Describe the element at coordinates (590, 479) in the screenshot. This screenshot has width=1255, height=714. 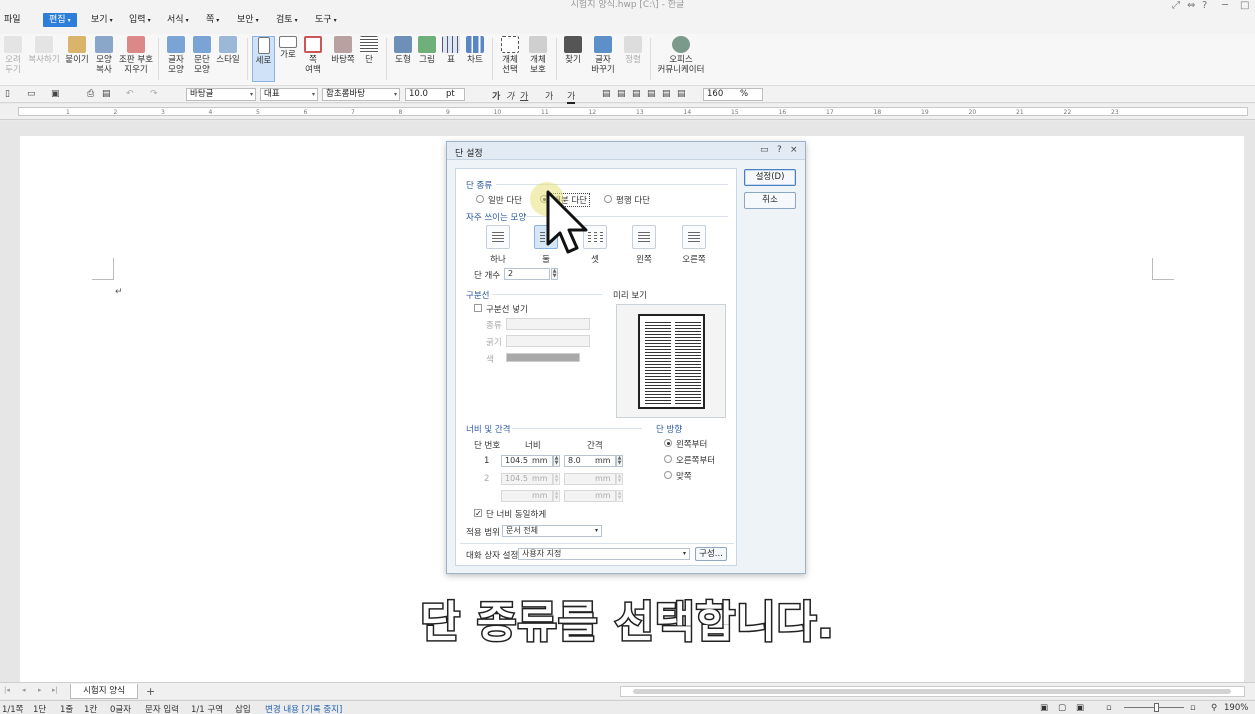
I see `row2-gap-input: mm` at that location.